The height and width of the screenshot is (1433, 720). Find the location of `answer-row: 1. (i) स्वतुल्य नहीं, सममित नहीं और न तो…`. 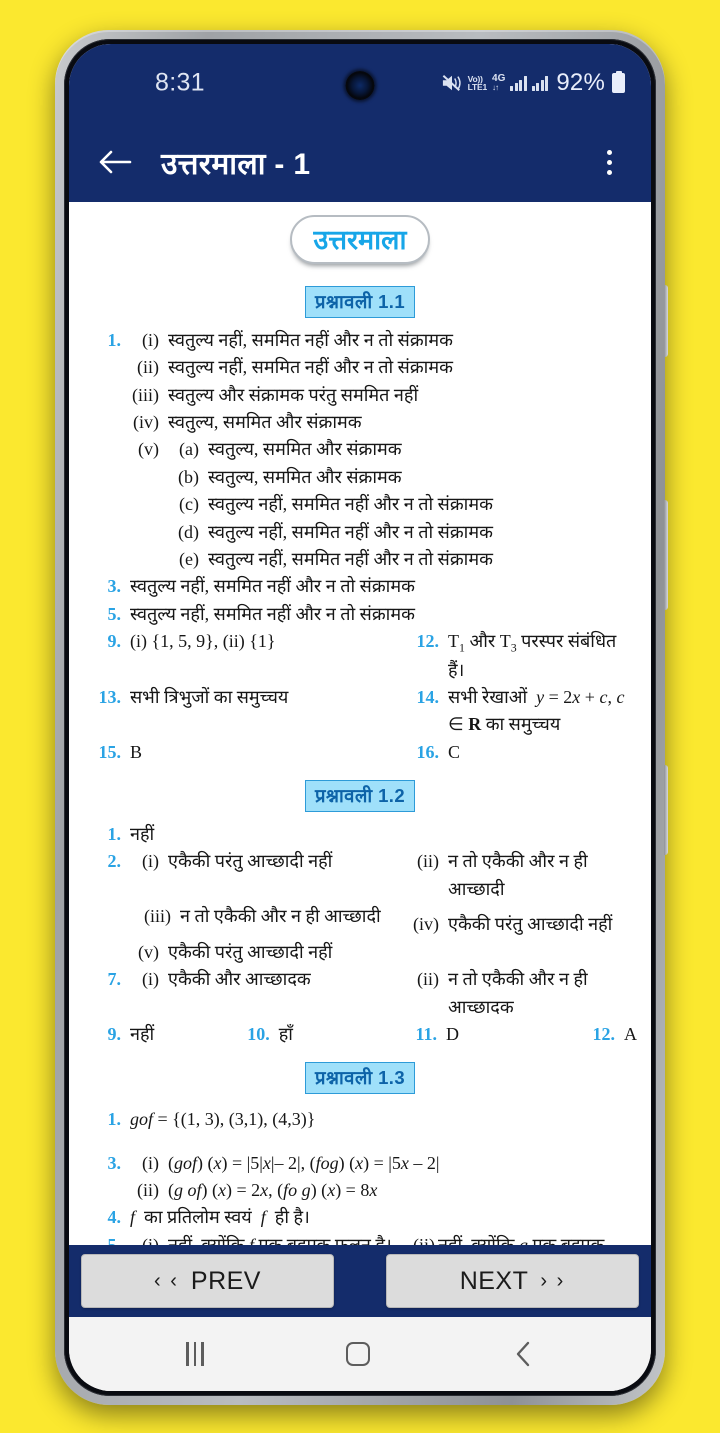

answer-row: 1. (i) स्वतुल्य नहीं, सममित नहीं और न तो… is located at coordinates (360, 340).